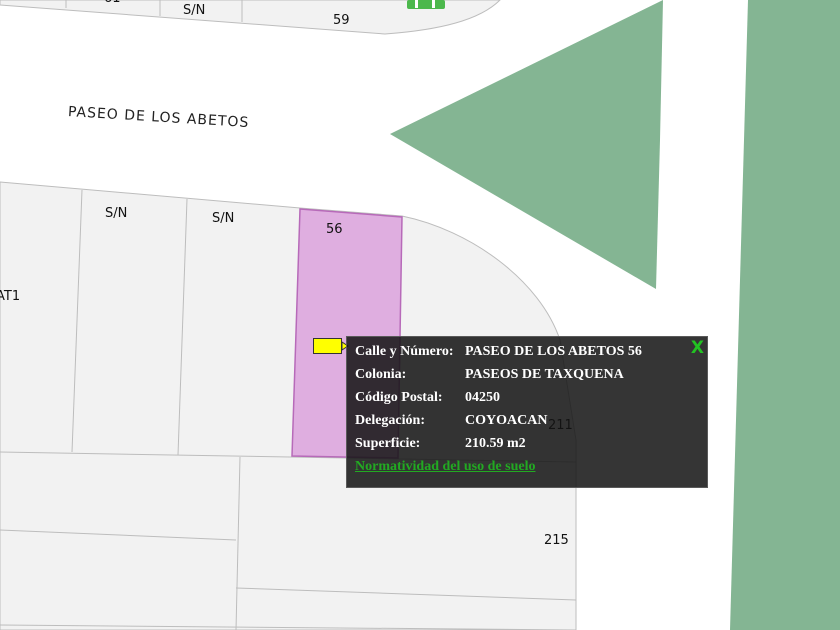  I want to click on lot-label-59: 59, so click(341, 20).